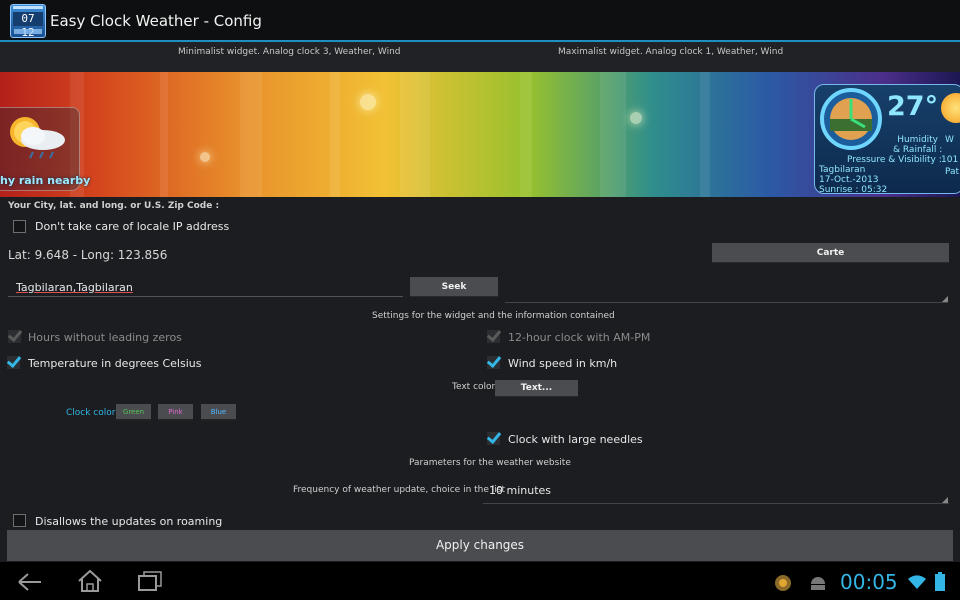 The height and width of the screenshot is (600, 960). Describe the element at coordinates (940, 581) in the screenshot. I see `battery-icon` at that location.